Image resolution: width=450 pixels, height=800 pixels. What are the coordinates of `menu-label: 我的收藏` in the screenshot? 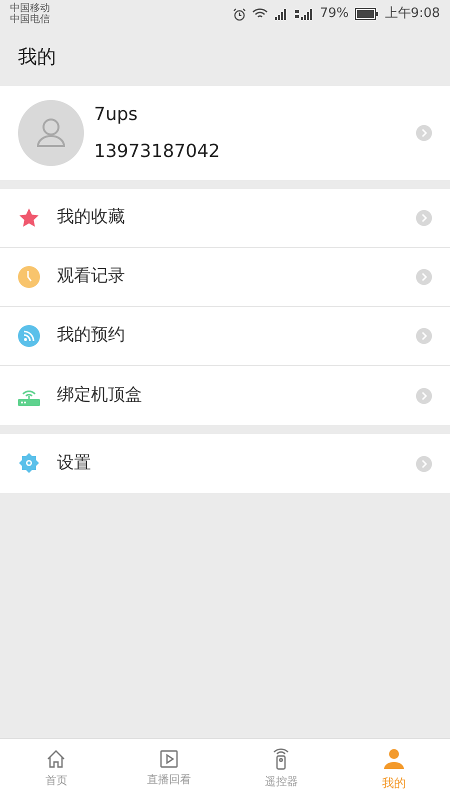 It's located at (91, 218).